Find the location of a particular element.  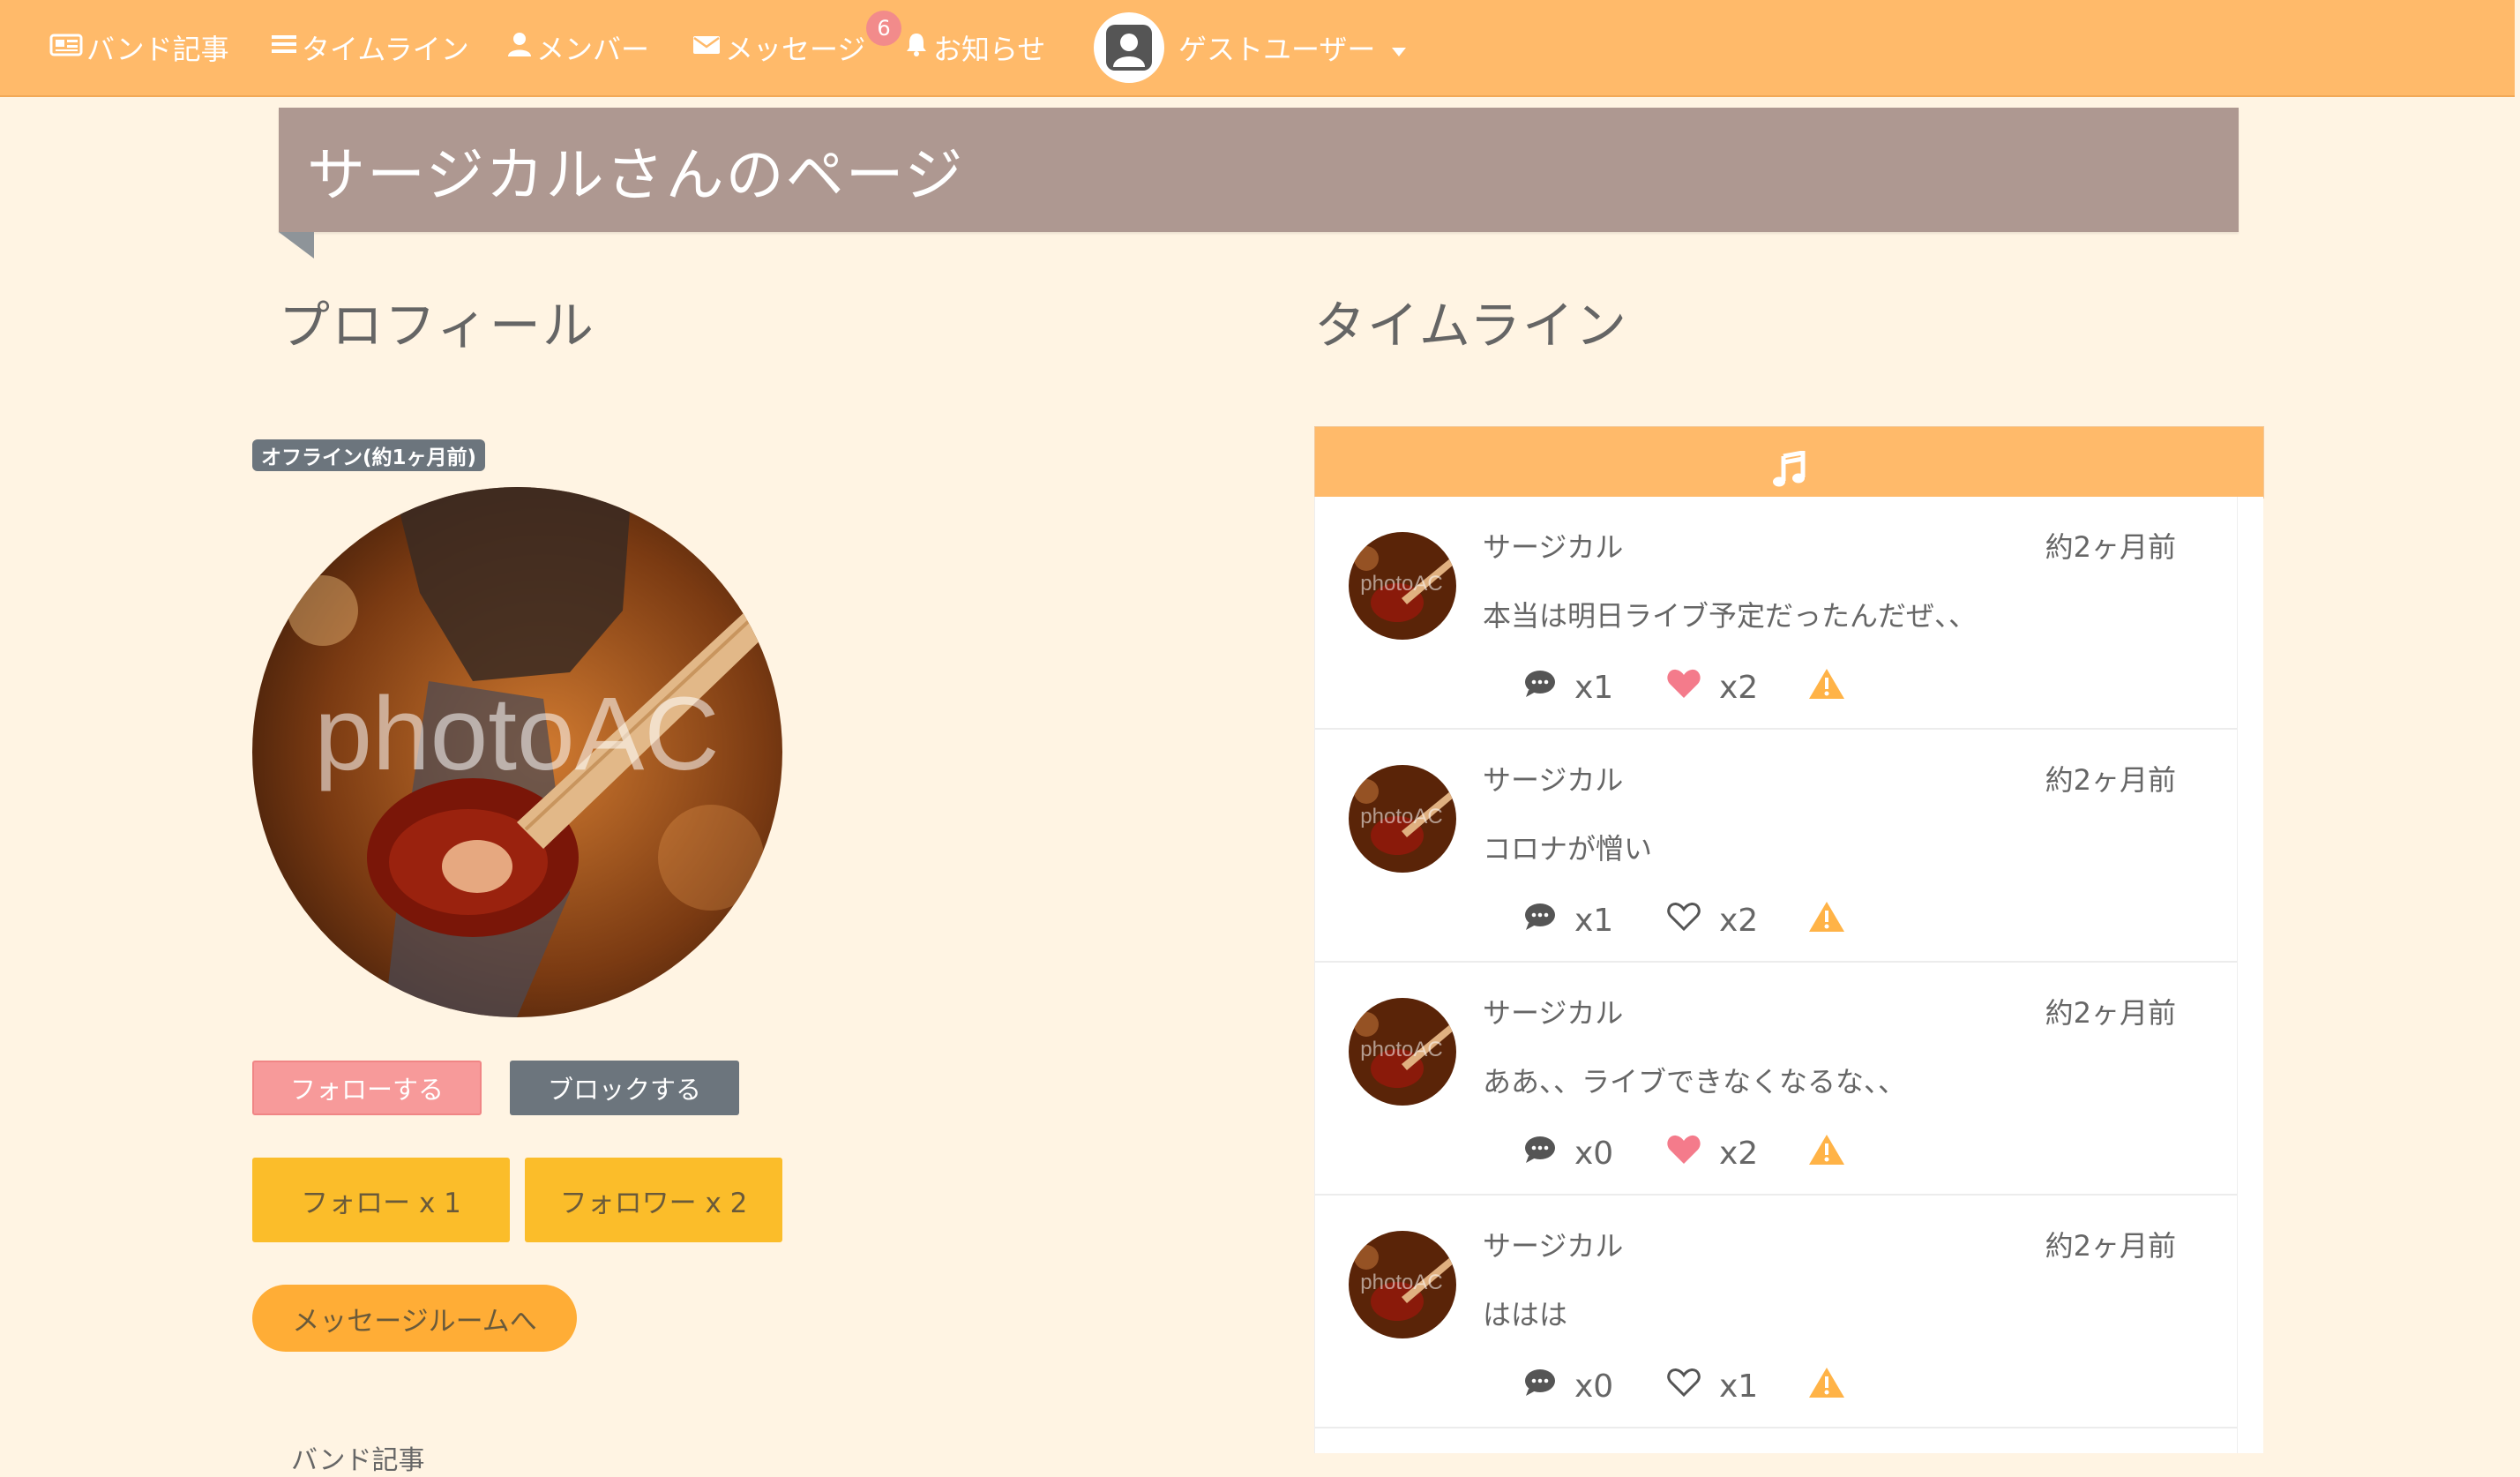

profile-photo: photoAC is located at coordinates (517, 752).